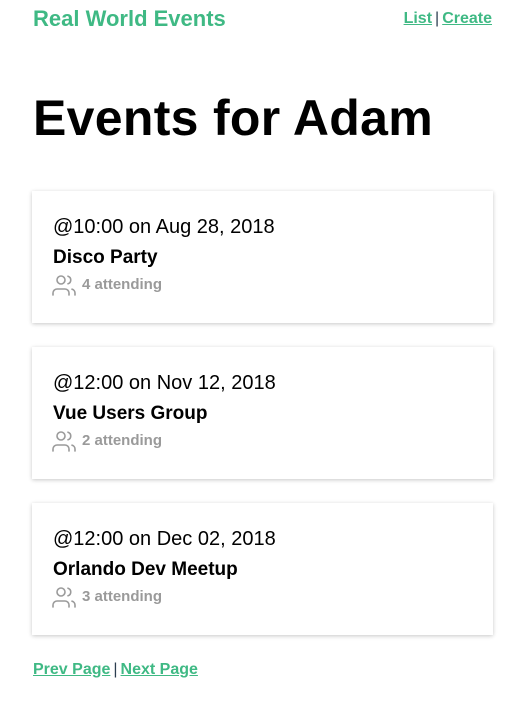  What do you see at coordinates (164, 539) in the screenshot?
I see `event-time: @12:00 on Dec 02, 2018` at bounding box center [164, 539].